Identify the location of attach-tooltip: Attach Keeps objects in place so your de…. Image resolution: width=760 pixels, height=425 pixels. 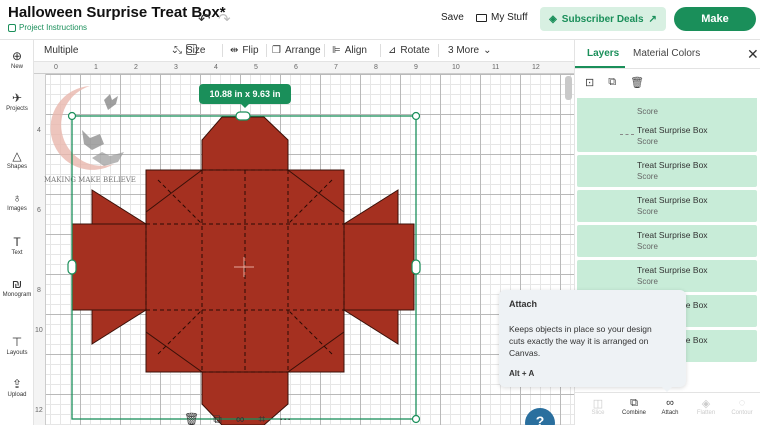
(592, 341).